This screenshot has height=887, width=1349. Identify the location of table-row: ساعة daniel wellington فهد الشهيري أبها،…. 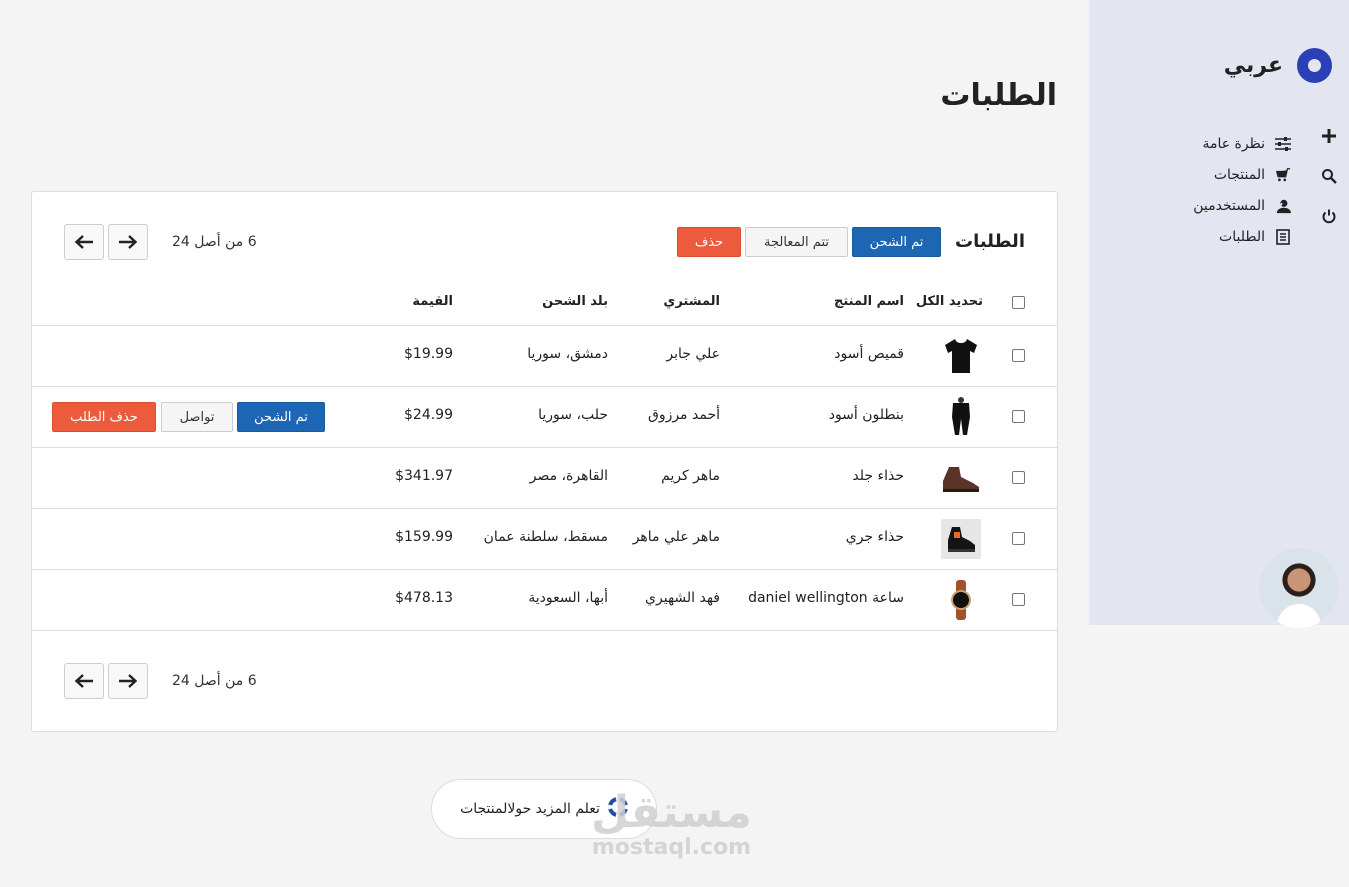
(544, 600).